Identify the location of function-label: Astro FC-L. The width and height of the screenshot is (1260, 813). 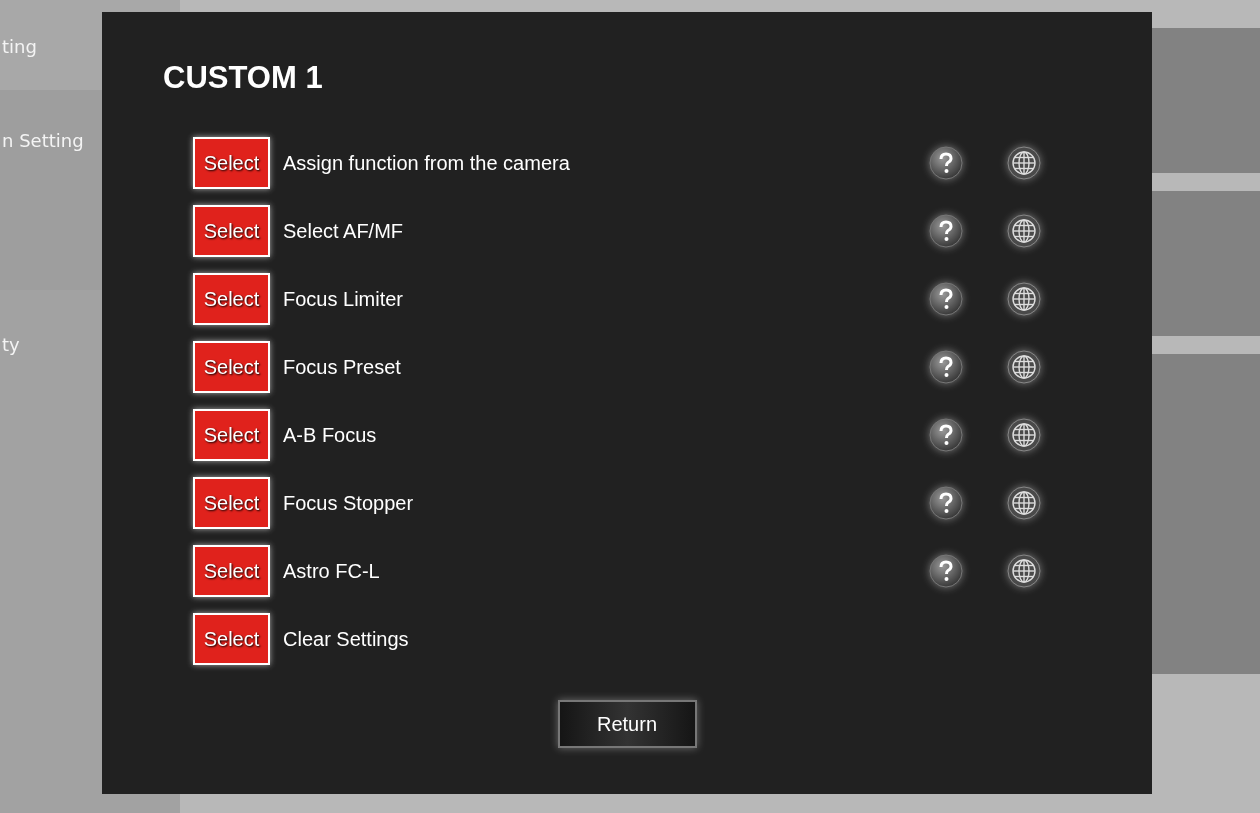
(332, 571).